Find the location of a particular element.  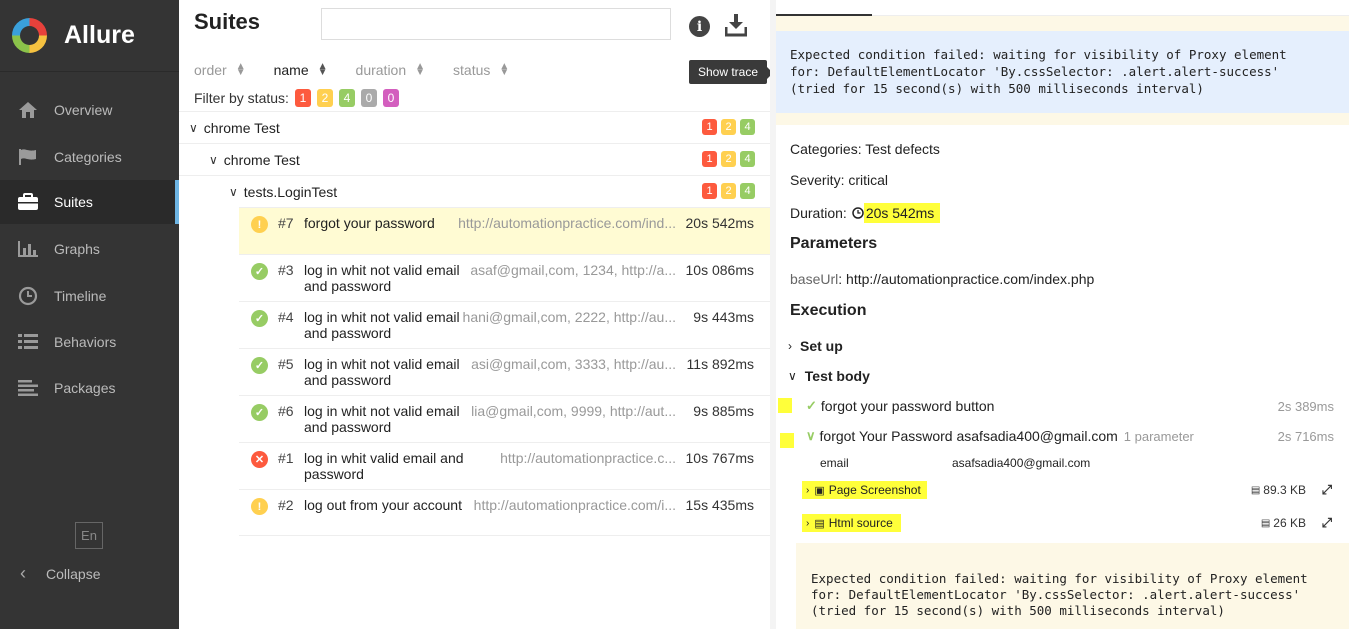

attachment-size-value: 89.3 KB is located at coordinates (1284, 490).